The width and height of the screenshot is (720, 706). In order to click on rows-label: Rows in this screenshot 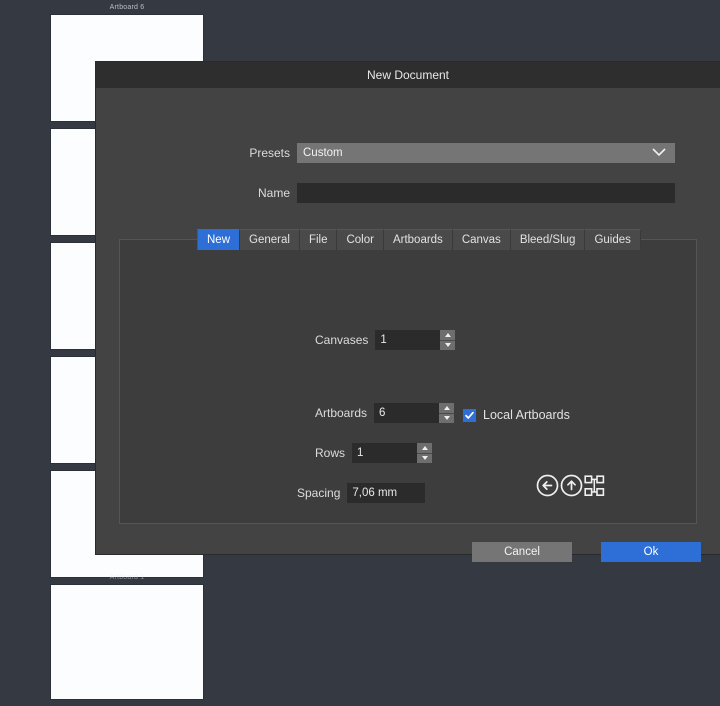, I will do `click(330, 453)`.